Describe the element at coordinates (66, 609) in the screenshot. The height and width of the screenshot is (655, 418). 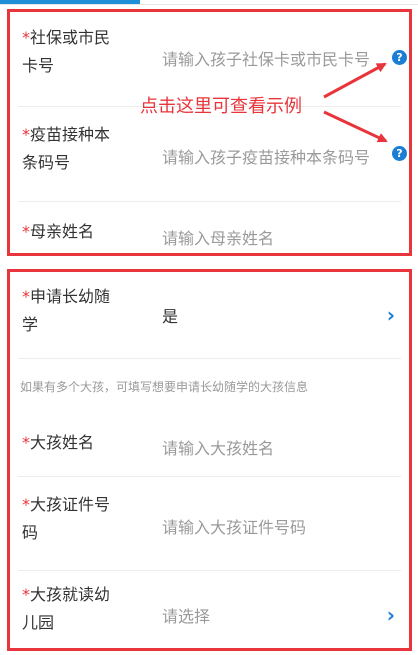
I see `elder-kinder-label: *大孩就读幼 儿园` at that location.